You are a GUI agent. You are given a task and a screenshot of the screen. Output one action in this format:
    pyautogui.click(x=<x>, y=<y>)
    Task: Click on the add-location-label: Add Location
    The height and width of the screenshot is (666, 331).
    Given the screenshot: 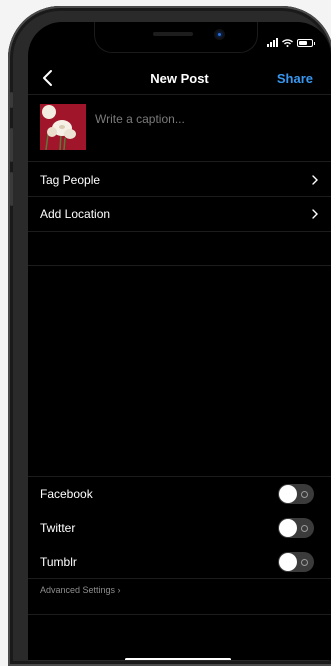 What is the action you would take?
    pyautogui.click(x=75, y=214)
    